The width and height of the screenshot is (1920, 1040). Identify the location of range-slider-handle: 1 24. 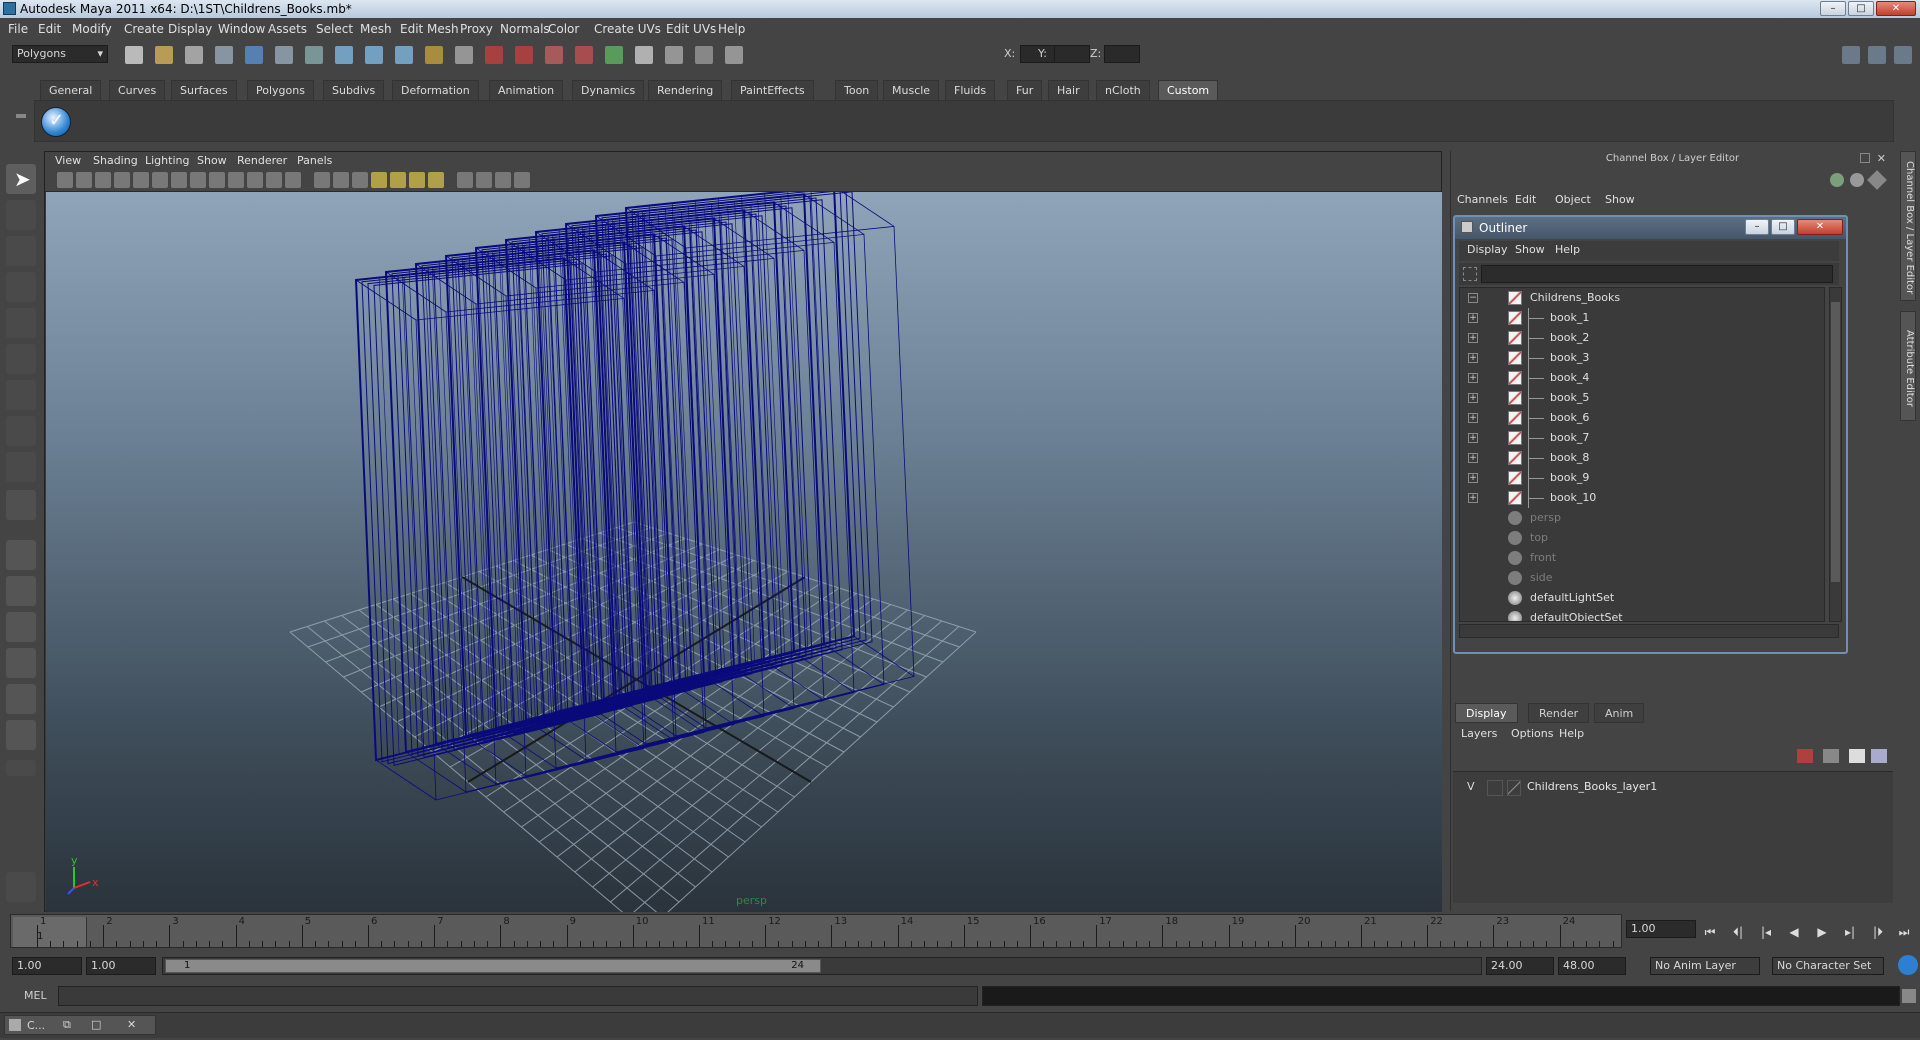
(493, 966).